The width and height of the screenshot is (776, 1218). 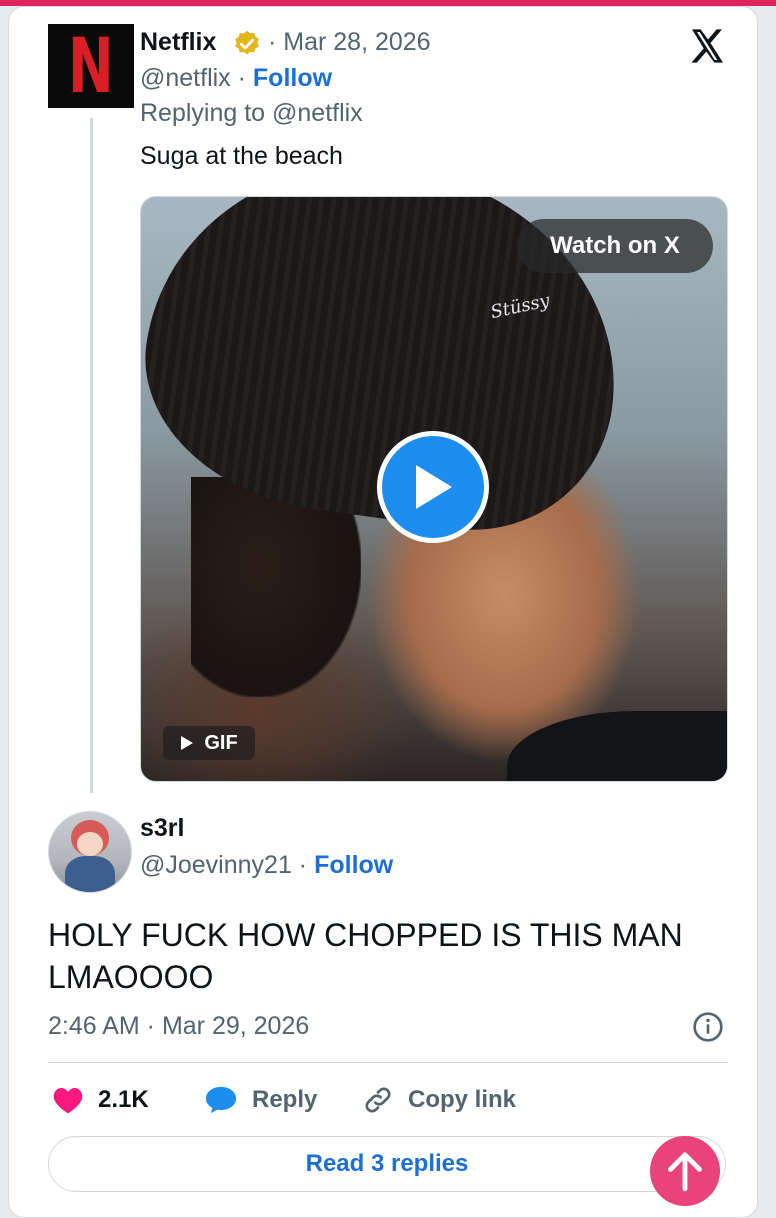 I want to click on reply-follow-link: Follow, so click(x=353, y=865).